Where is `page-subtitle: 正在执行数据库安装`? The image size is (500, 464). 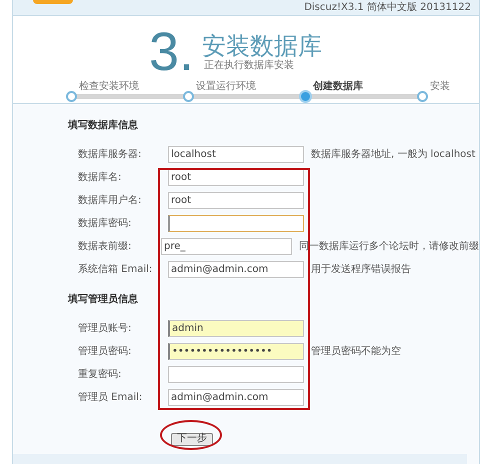 page-subtitle: 正在执行数据库安装 is located at coordinates (250, 66).